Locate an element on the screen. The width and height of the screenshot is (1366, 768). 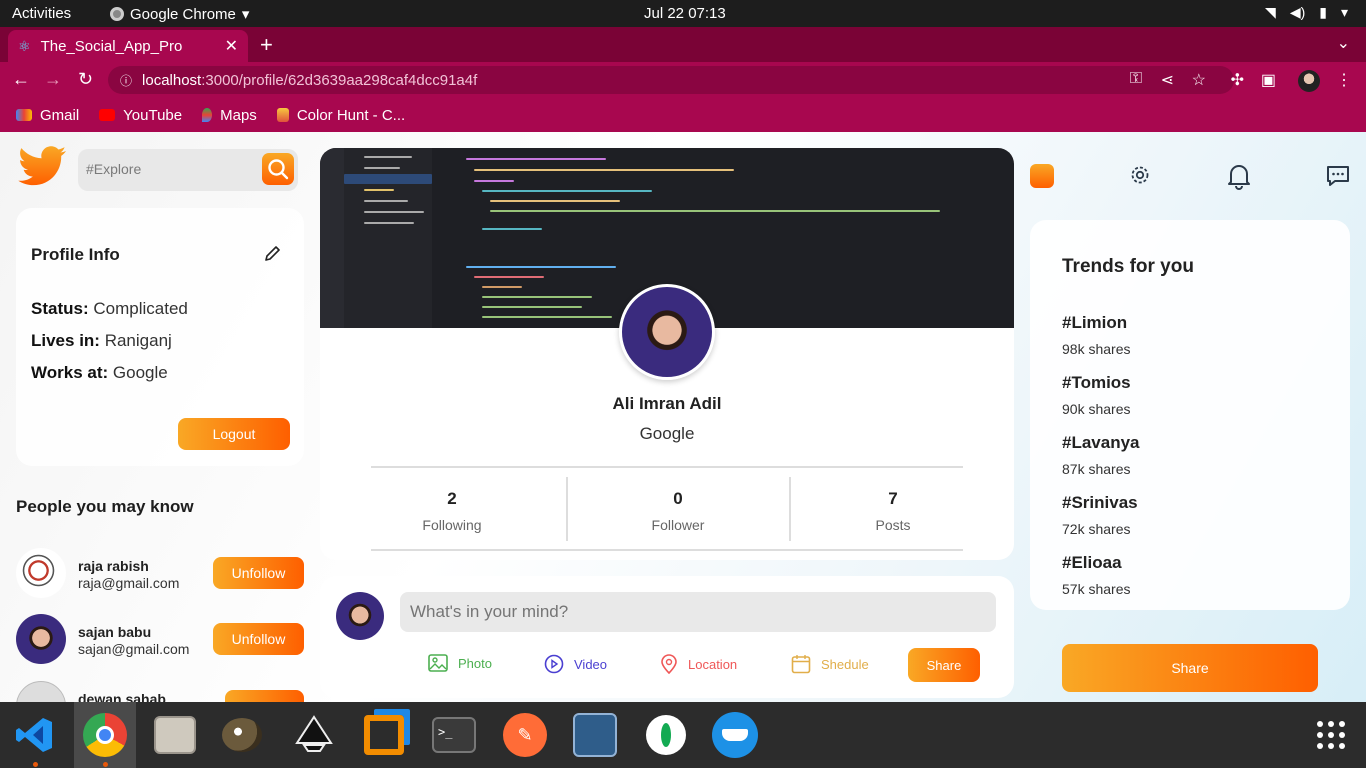
reload-icon: ↻ is located at coordinates (85, 79).